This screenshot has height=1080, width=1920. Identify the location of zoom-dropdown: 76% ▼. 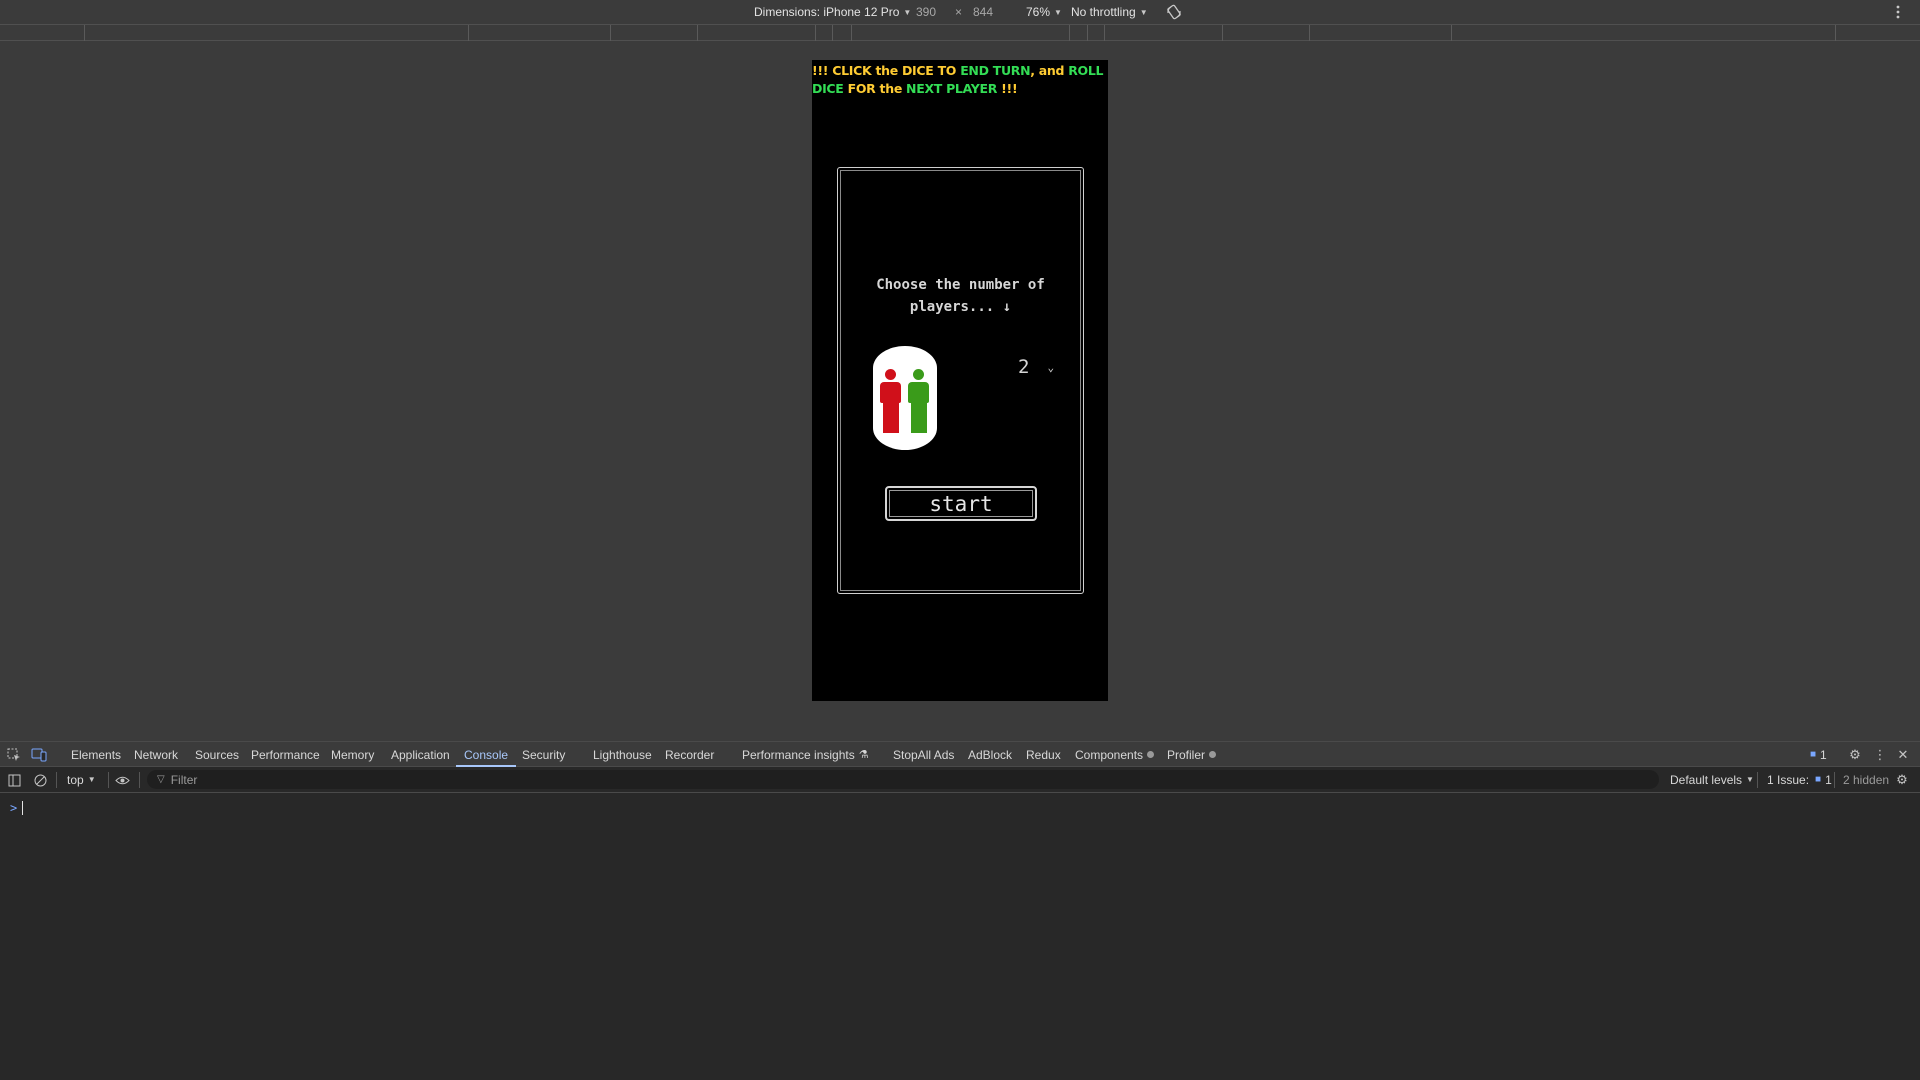
(1044, 12).